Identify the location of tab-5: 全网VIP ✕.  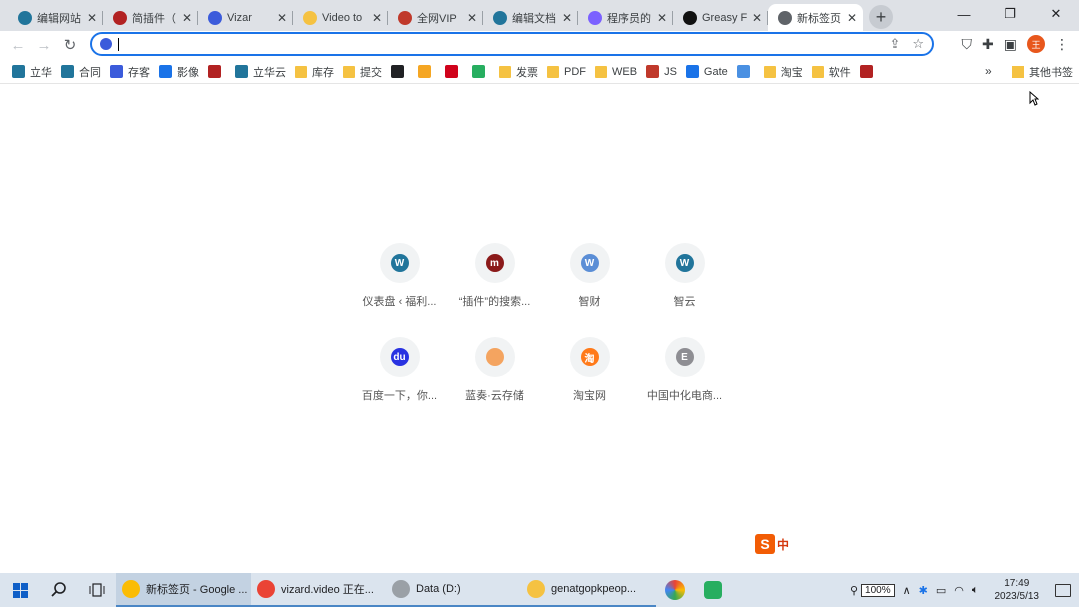
(435, 17).